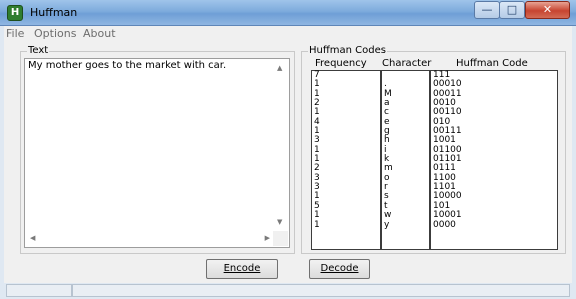 The height and width of the screenshot is (299, 576). Describe the element at coordinates (405, 187) in the screenshot. I see `character-item: r` at that location.